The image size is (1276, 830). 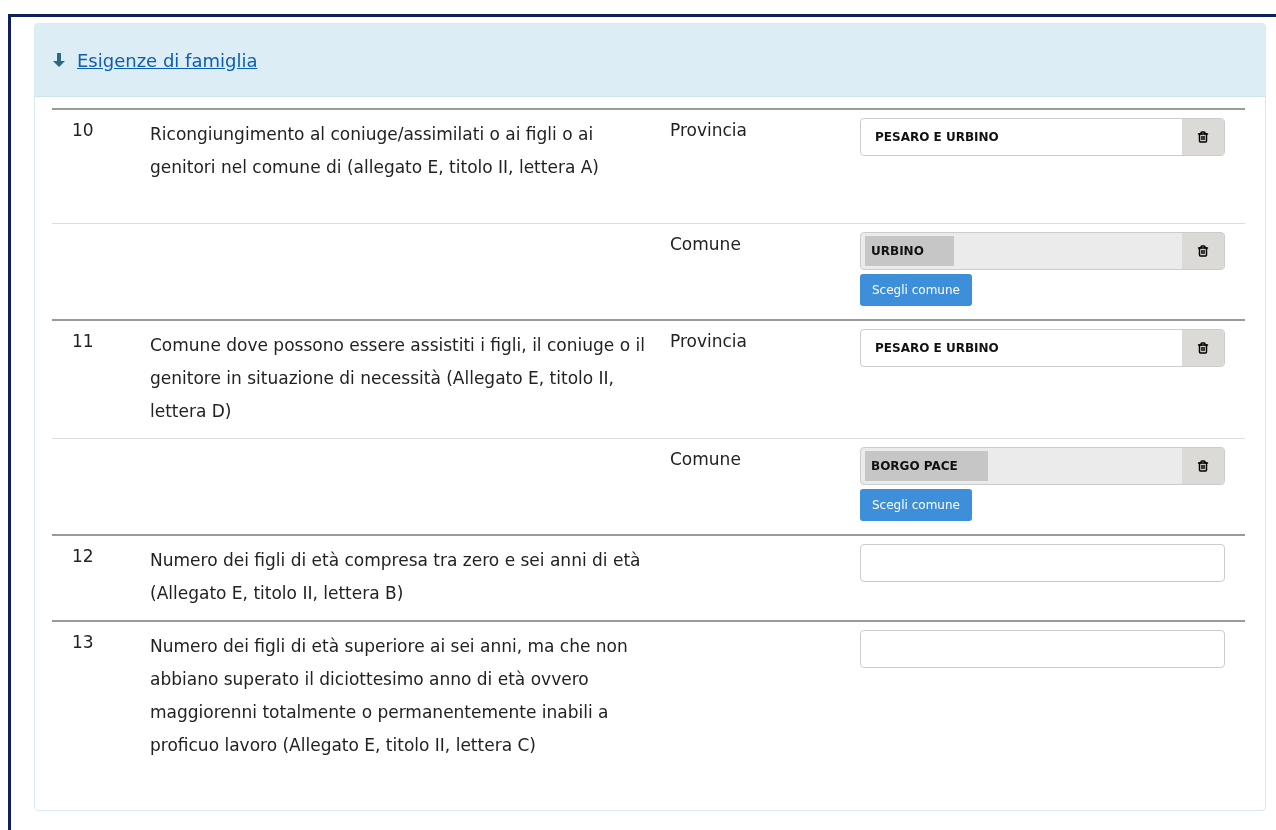 I want to click on item-description: Numero dei figli di età compresa tra zero e sei anni di età (Allegato E, titolo II, lettera B), so click(x=396, y=577).